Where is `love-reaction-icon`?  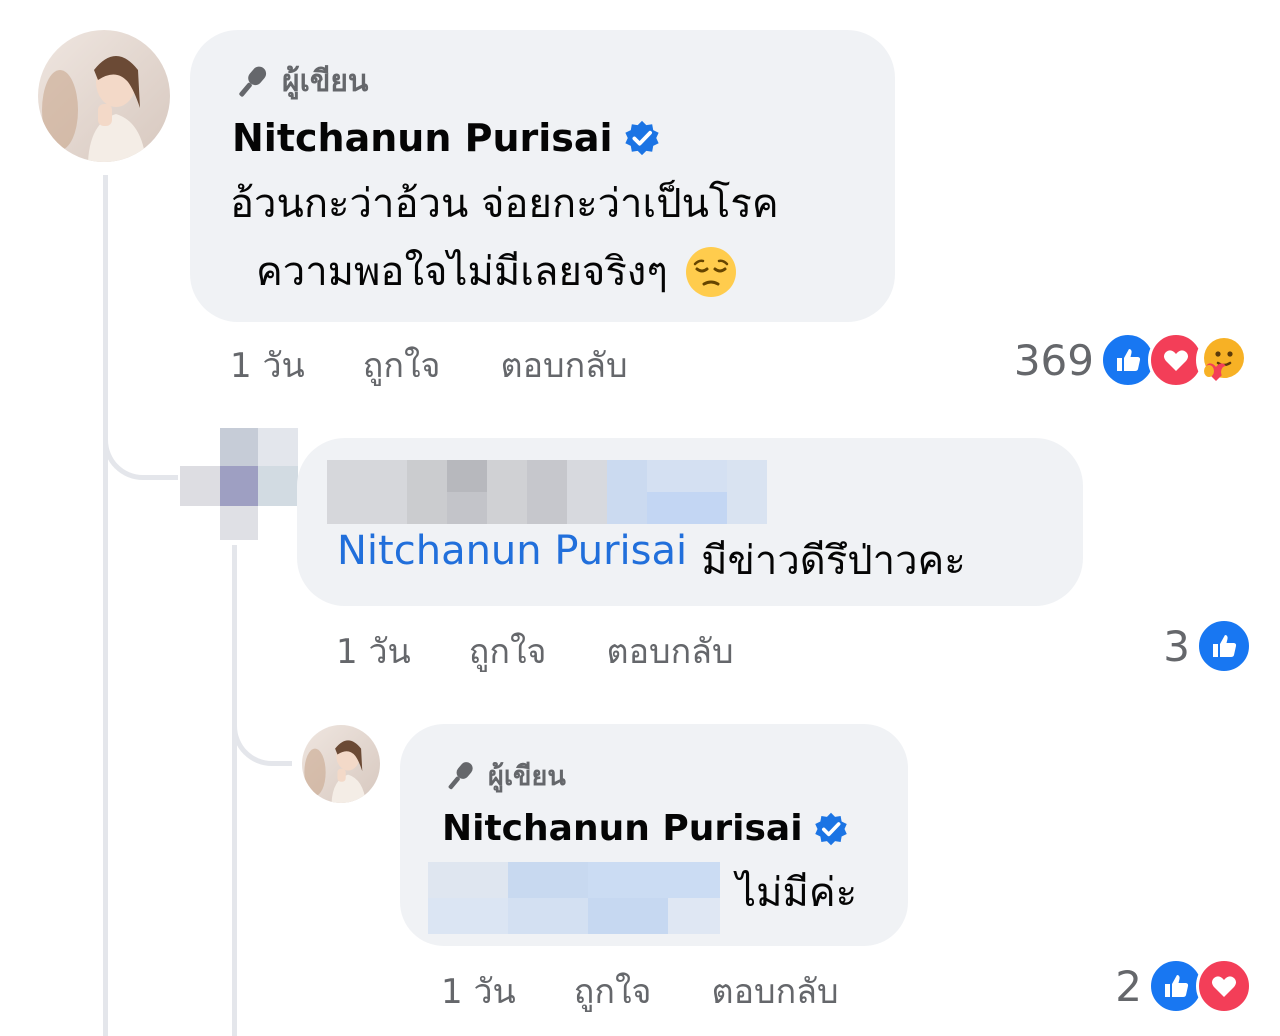 love-reaction-icon is located at coordinates (1224, 986).